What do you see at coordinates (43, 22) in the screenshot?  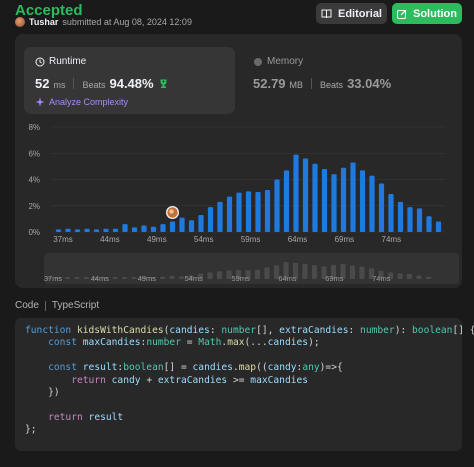 I see `username: Tushar` at bounding box center [43, 22].